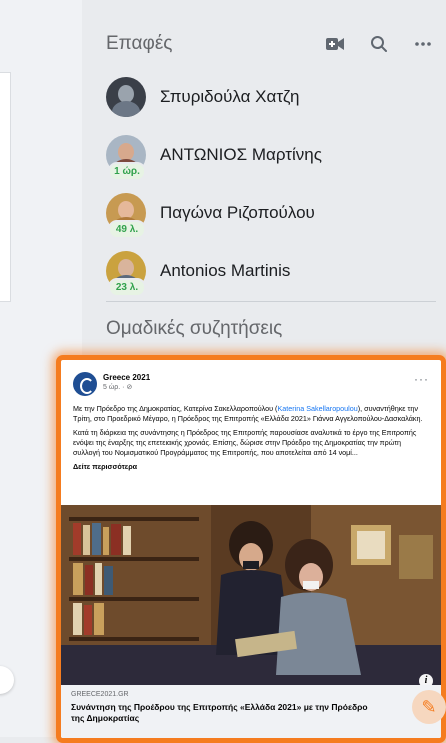 The width and height of the screenshot is (446, 743). I want to click on page-logo-icon, so click(85, 384).